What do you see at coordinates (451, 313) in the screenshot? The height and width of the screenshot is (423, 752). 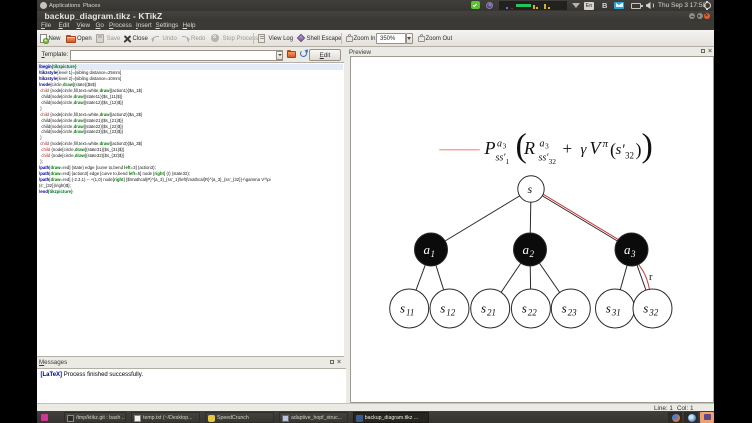 I see `svg-text: 12` at bounding box center [451, 313].